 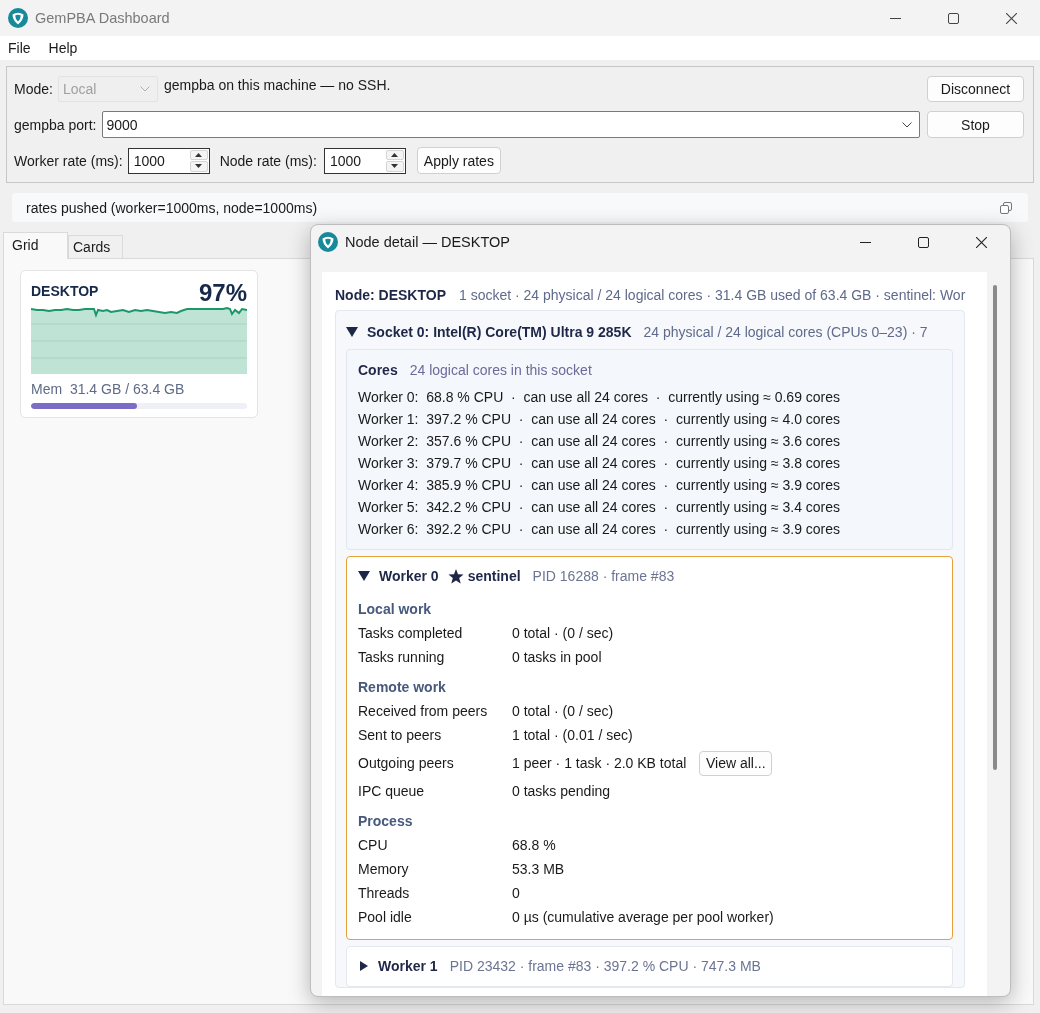 I want to click on disconnect-button: Disconnect, so click(x=975, y=89).